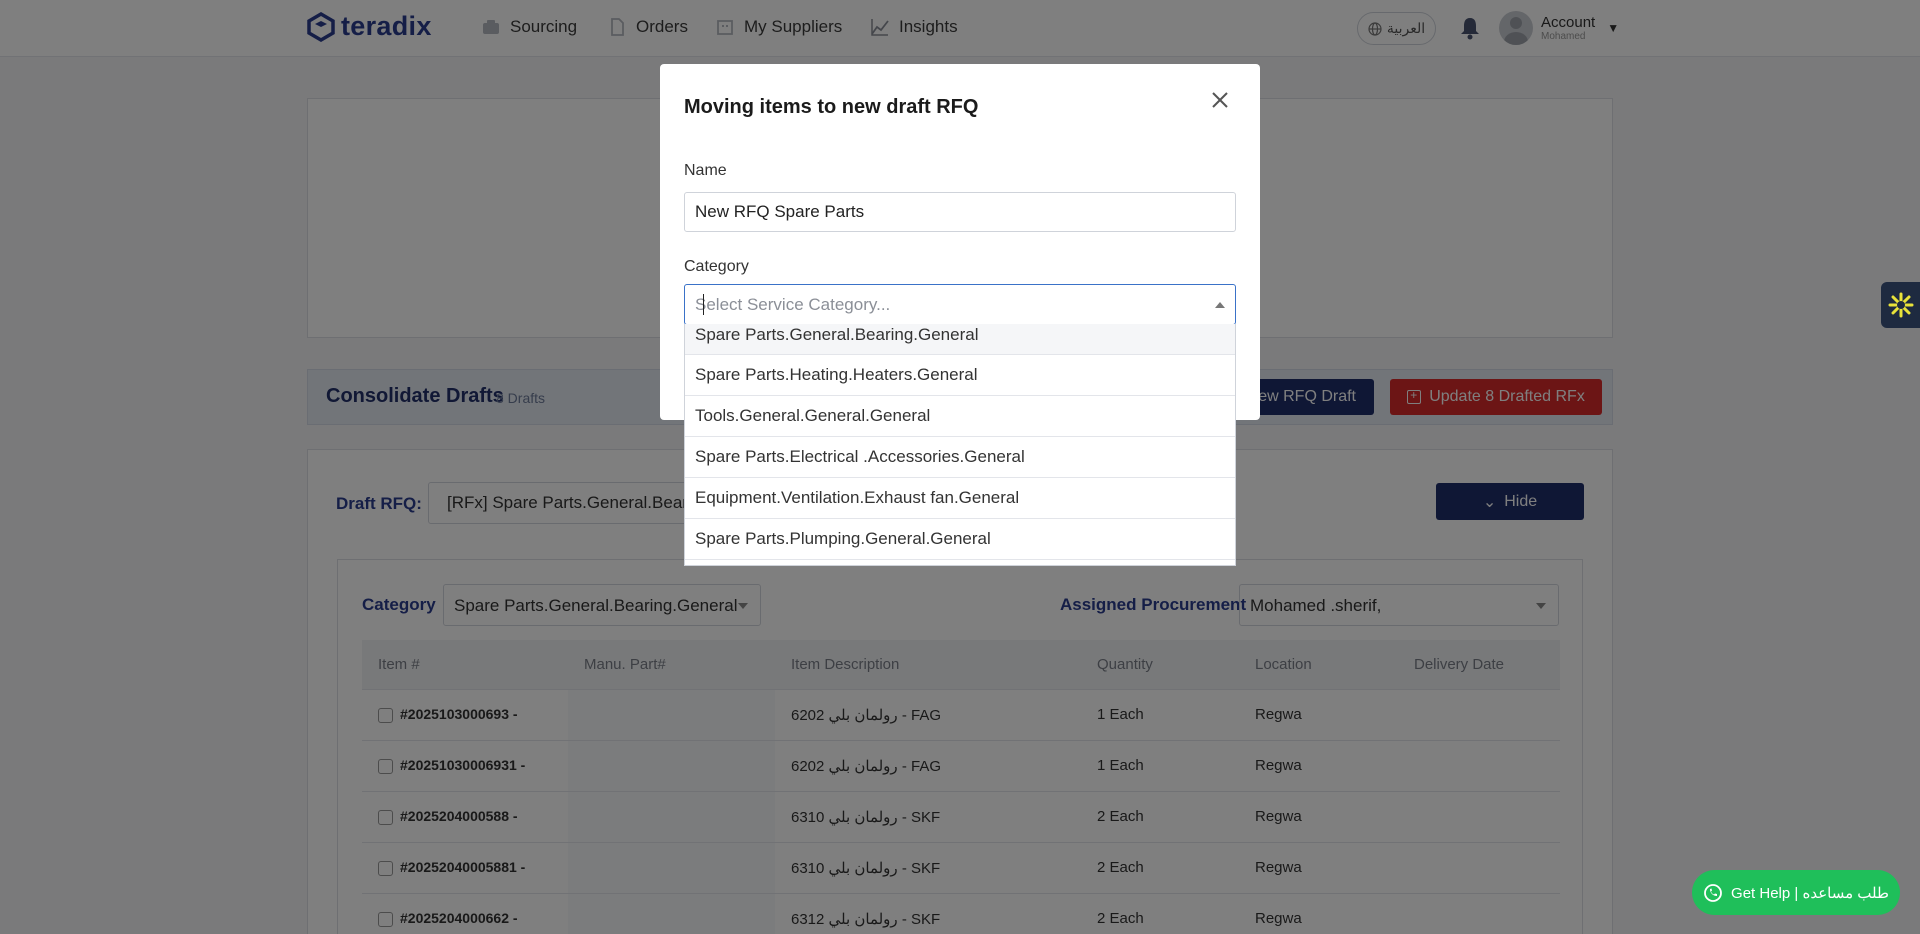 The image size is (1920, 934). What do you see at coordinates (831, 107) in the screenshot?
I see `modal-title: Moving items to new draft RFQ` at bounding box center [831, 107].